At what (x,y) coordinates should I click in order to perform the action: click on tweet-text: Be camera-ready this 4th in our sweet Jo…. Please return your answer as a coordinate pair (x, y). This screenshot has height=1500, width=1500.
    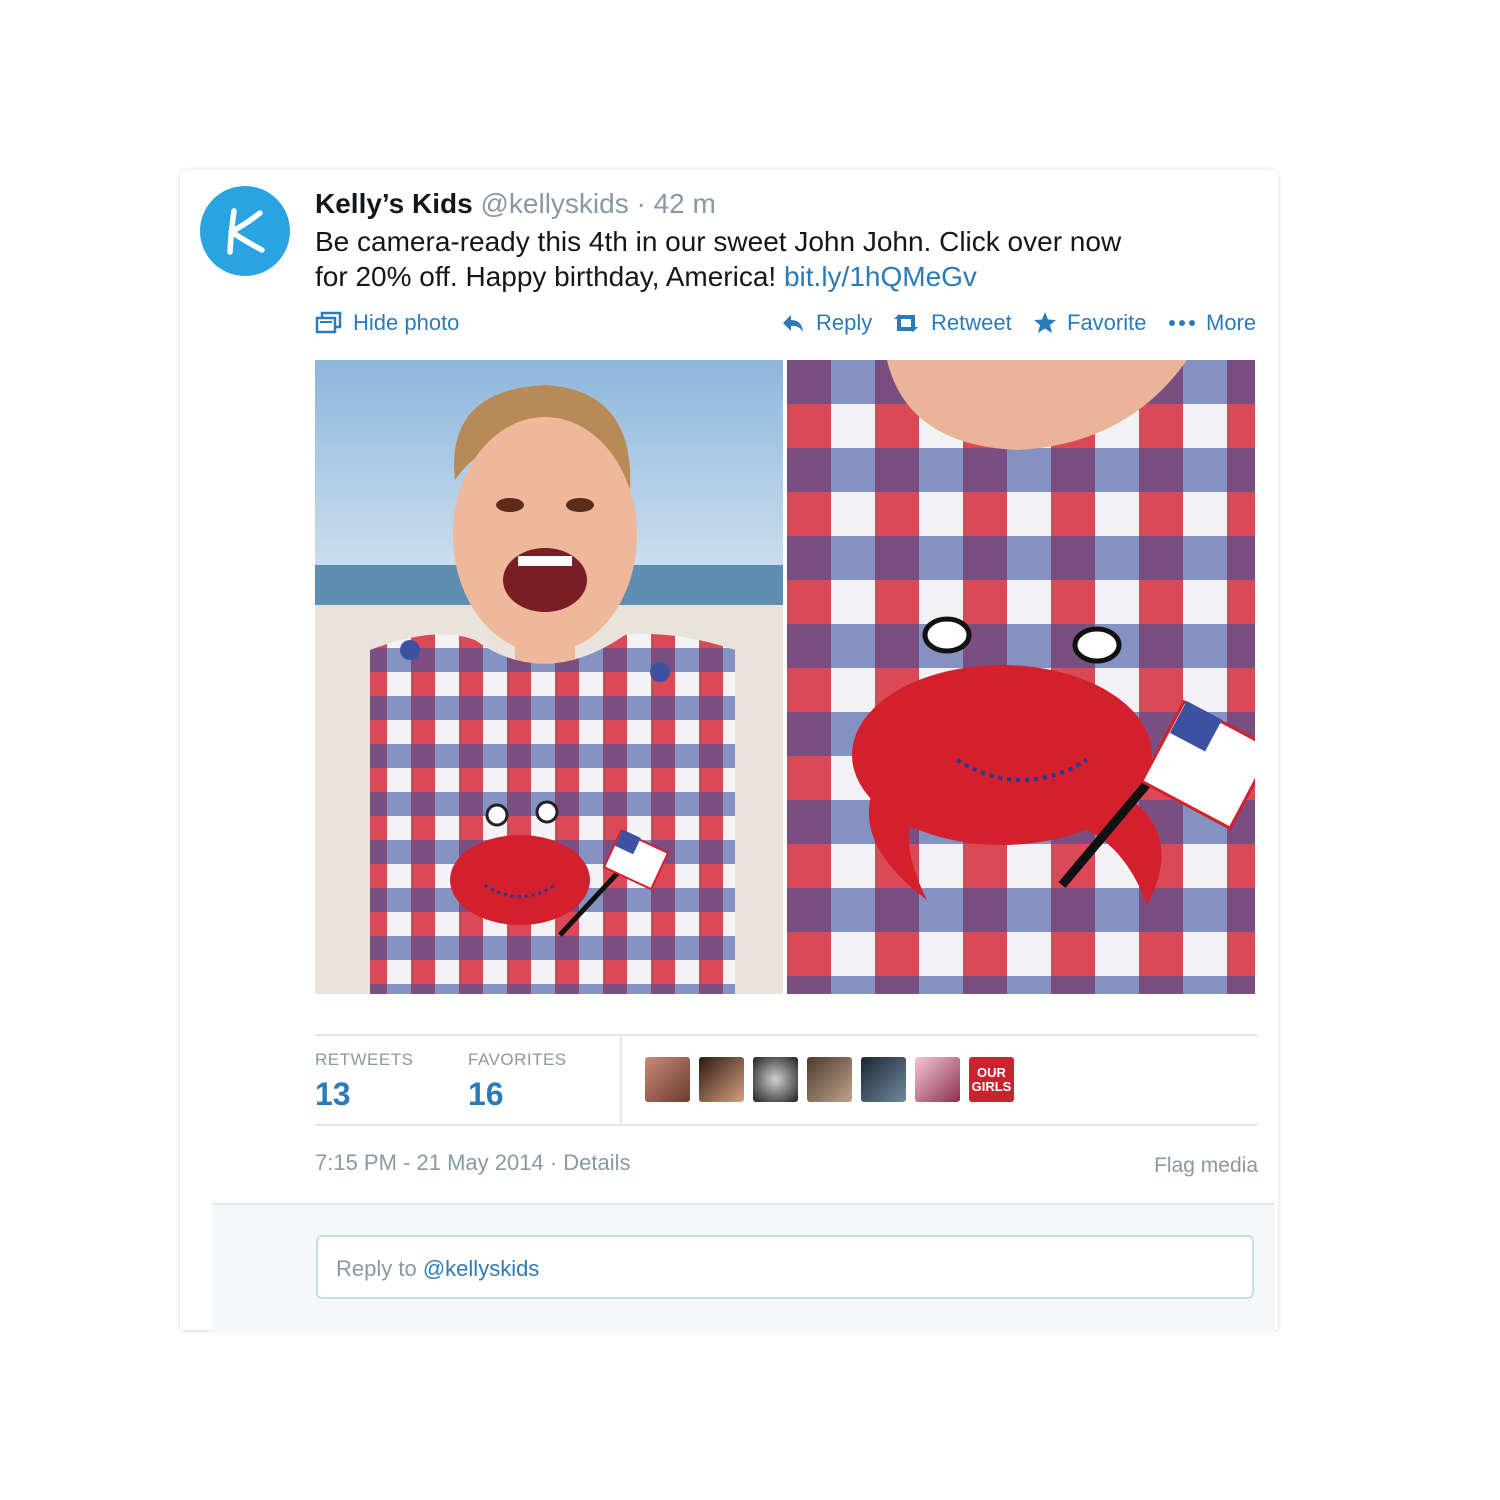
    Looking at the image, I should click on (765, 259).